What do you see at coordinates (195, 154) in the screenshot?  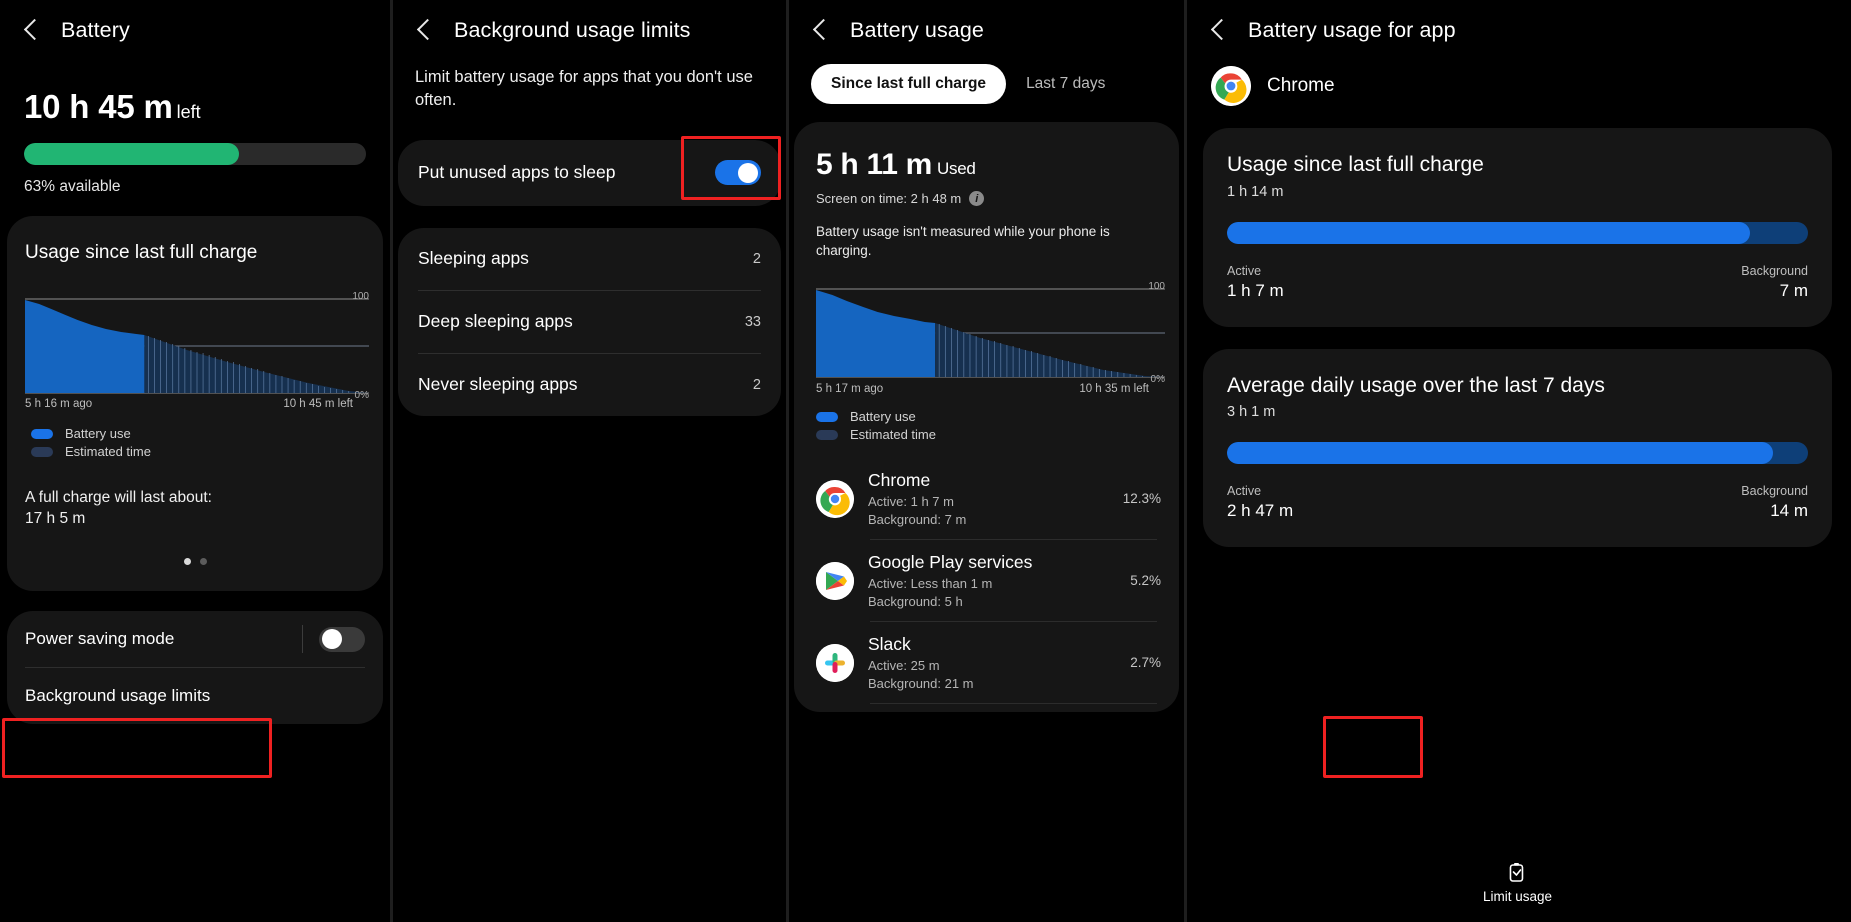 I see `battery-level-bar` at bounding box center [195, 154].